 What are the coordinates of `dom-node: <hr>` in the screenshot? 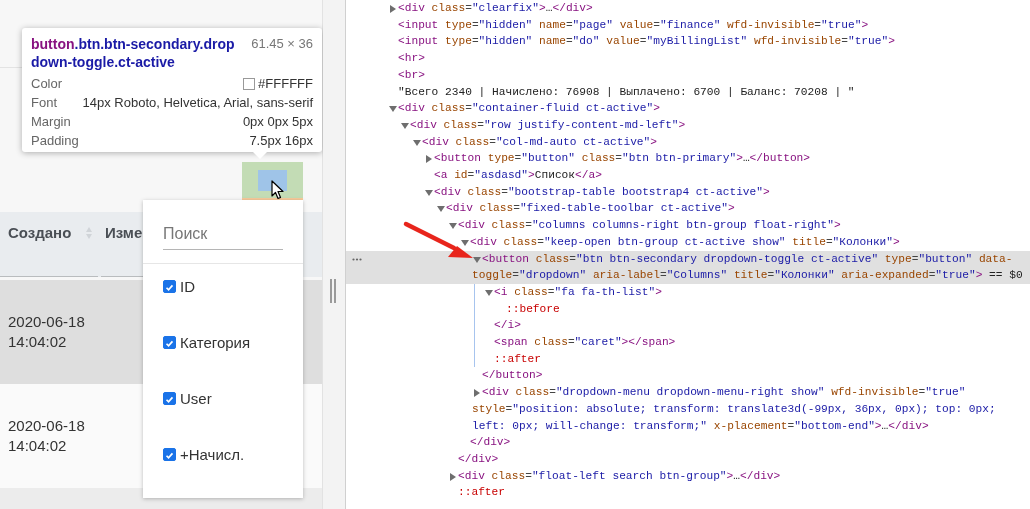 It's located at (707, 58).